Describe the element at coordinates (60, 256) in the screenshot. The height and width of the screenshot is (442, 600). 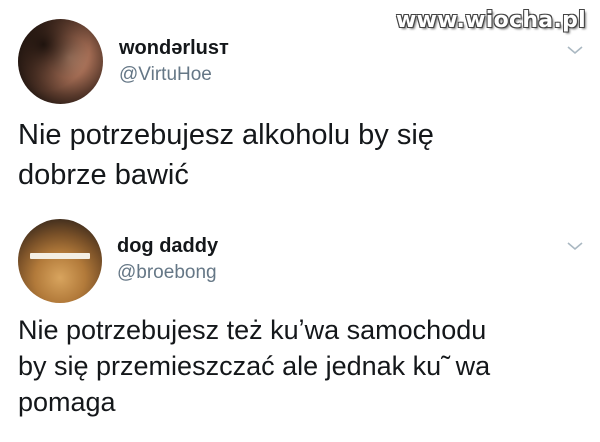
I see `avatar-photo` at that location.